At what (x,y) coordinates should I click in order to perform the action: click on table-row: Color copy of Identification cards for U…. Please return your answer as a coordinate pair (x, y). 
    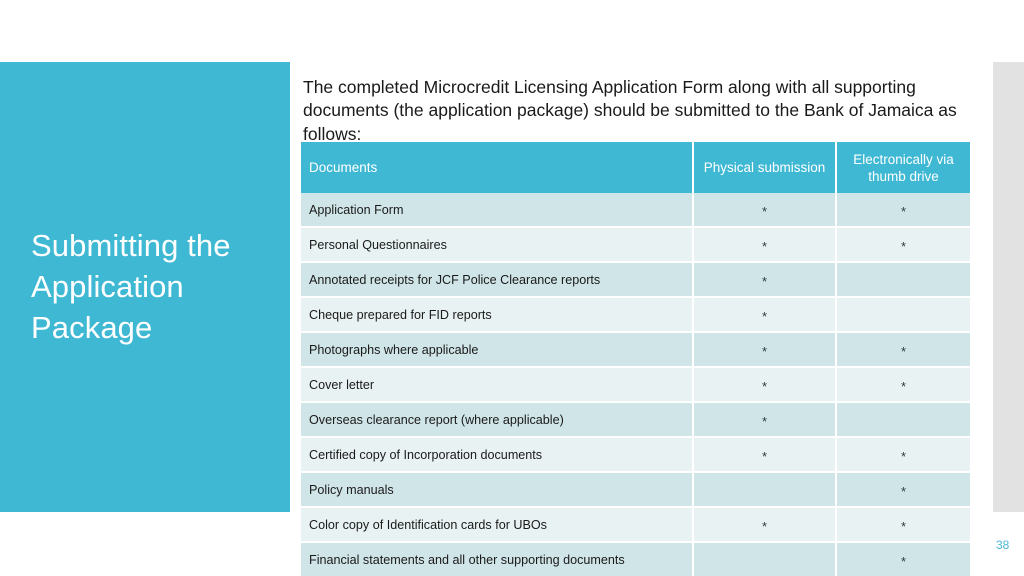
    Looking at the image, I should click on (635, 525).